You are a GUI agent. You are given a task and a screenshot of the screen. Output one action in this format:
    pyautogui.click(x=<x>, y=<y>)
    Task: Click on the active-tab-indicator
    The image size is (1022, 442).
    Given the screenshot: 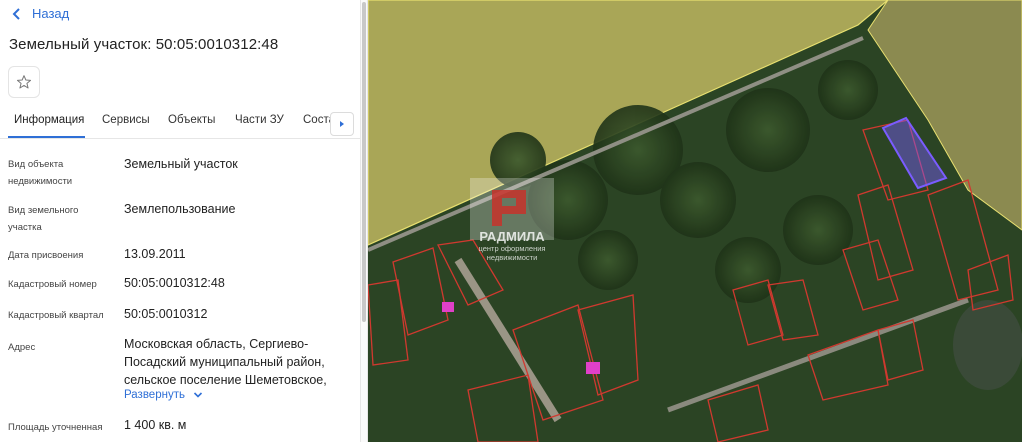 What is the action you would take?
    pyautogui.click(x=46, y=137)
    